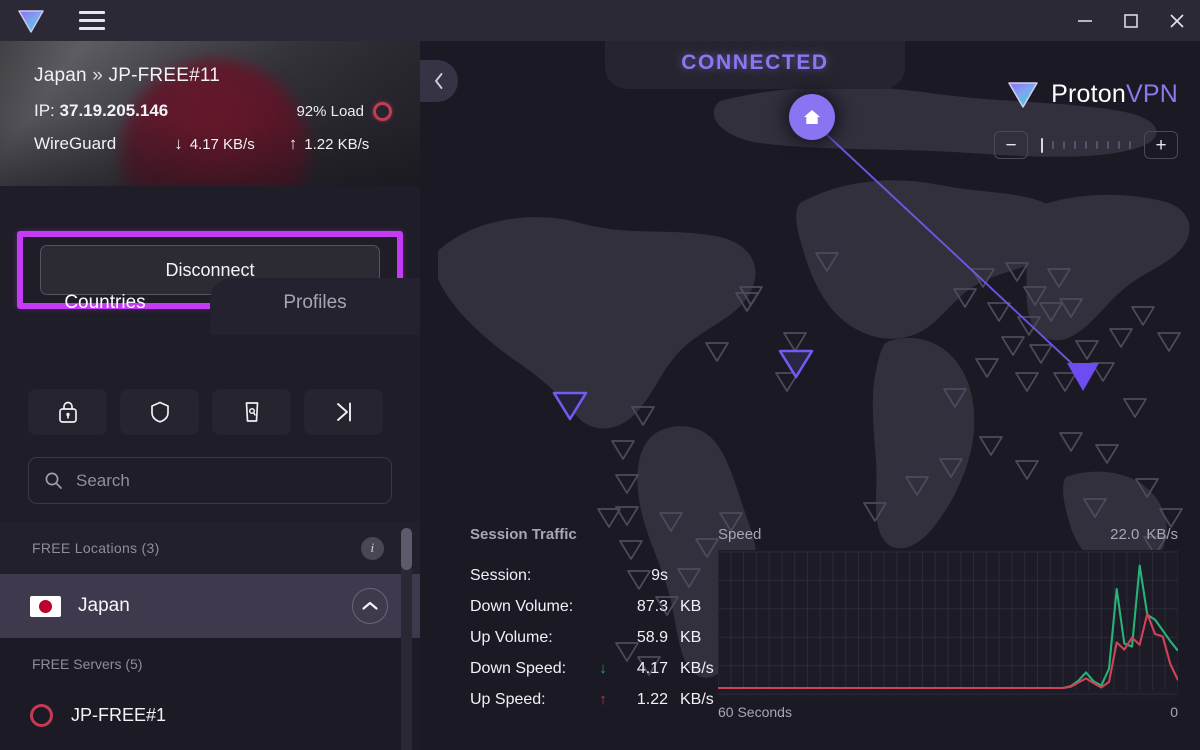  What do you see at coordinates (330, 111) in the screenshot?
I see `server-load-label: 92% Load` at bounding box center [330, 111].